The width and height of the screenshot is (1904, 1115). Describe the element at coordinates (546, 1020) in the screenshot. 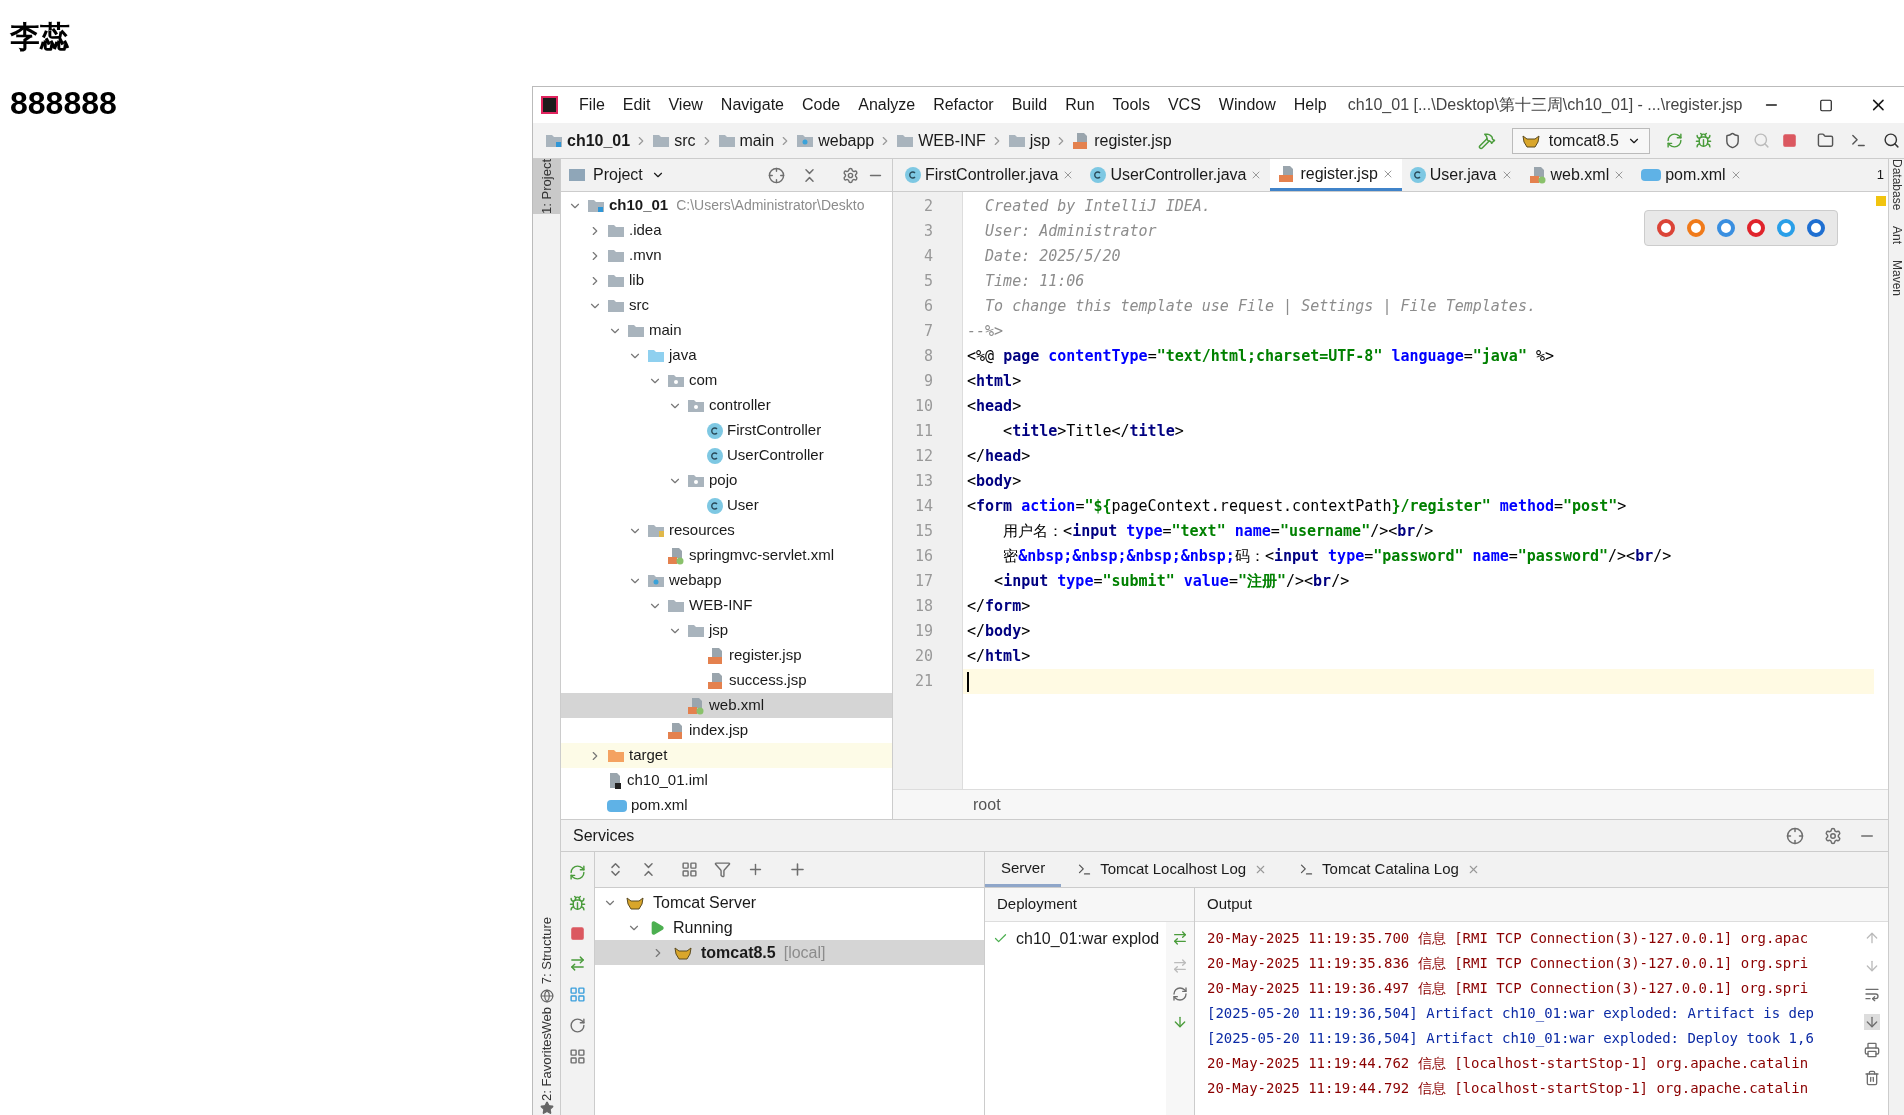

I see `tool-window-tab: Web` at that location.